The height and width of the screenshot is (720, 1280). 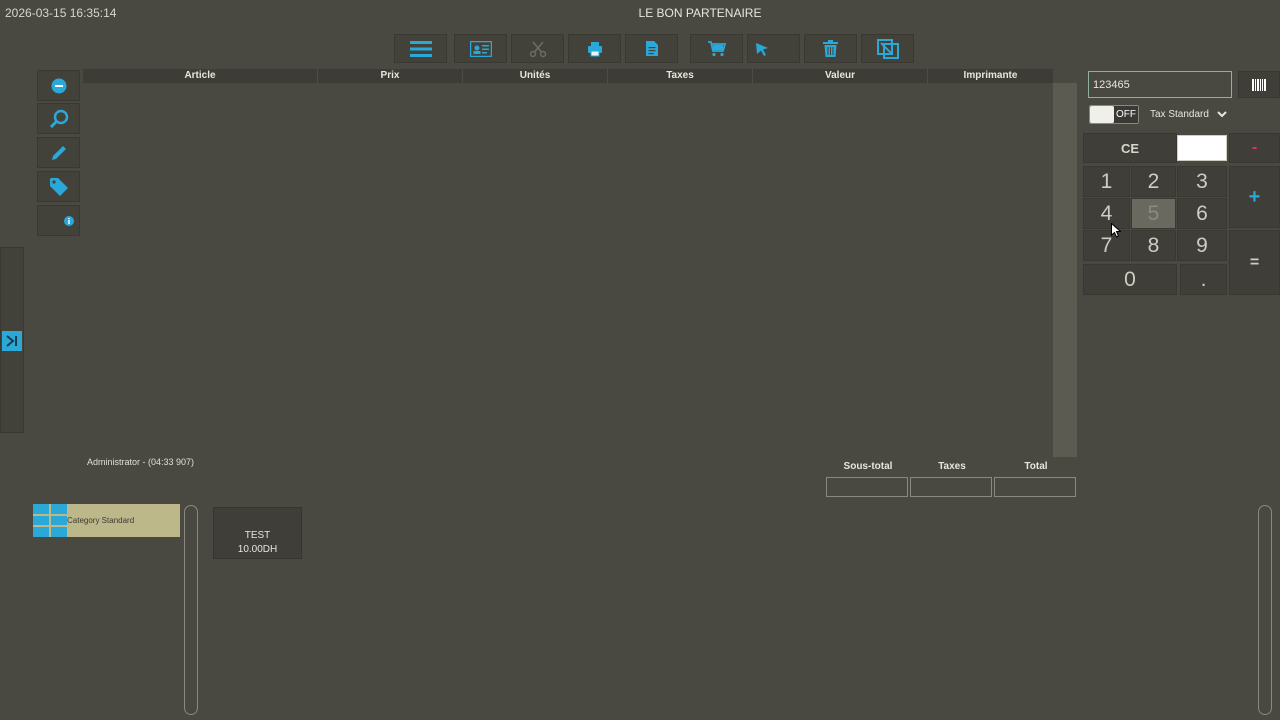 What do you see at coordinates (680, 76) in the screenshot?
I see `column-header-taxes: Taxes` at bounding box center [680, 76].